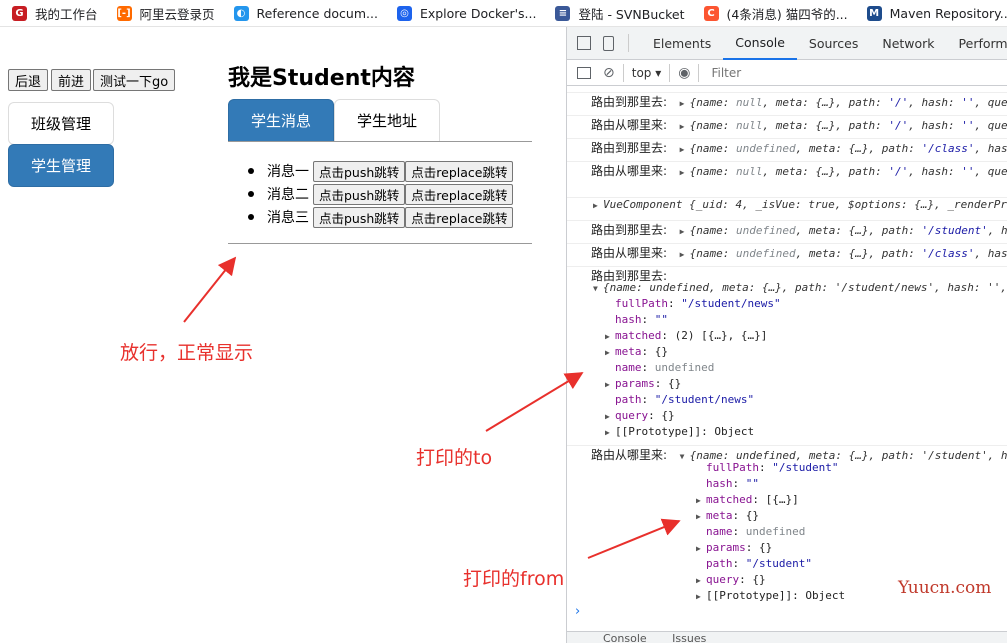 Image resolution: width=1007 pixels, height=643 pixels. Describe the element at coordinates (787, 431) in the screenshot. I see `object-property: ▶ [[Prototype]]: Object` at that location.